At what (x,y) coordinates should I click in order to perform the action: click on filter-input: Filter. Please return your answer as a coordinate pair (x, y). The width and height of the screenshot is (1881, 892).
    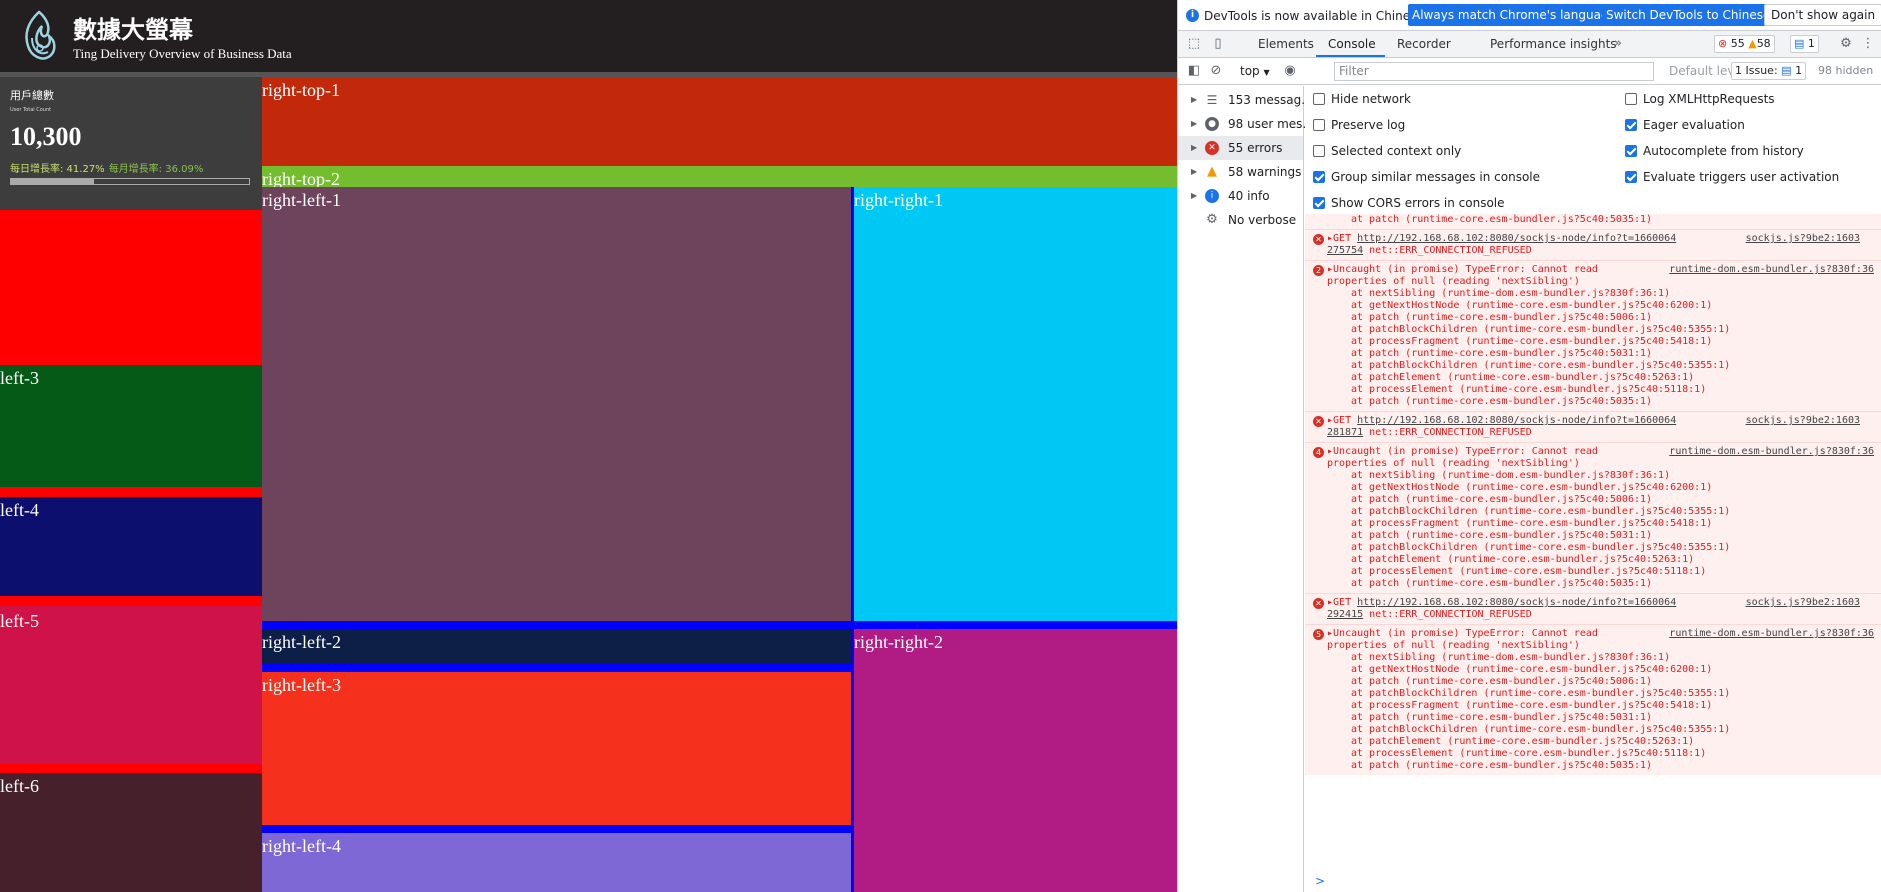
    Looking at the image, I should click on (1494, 71).